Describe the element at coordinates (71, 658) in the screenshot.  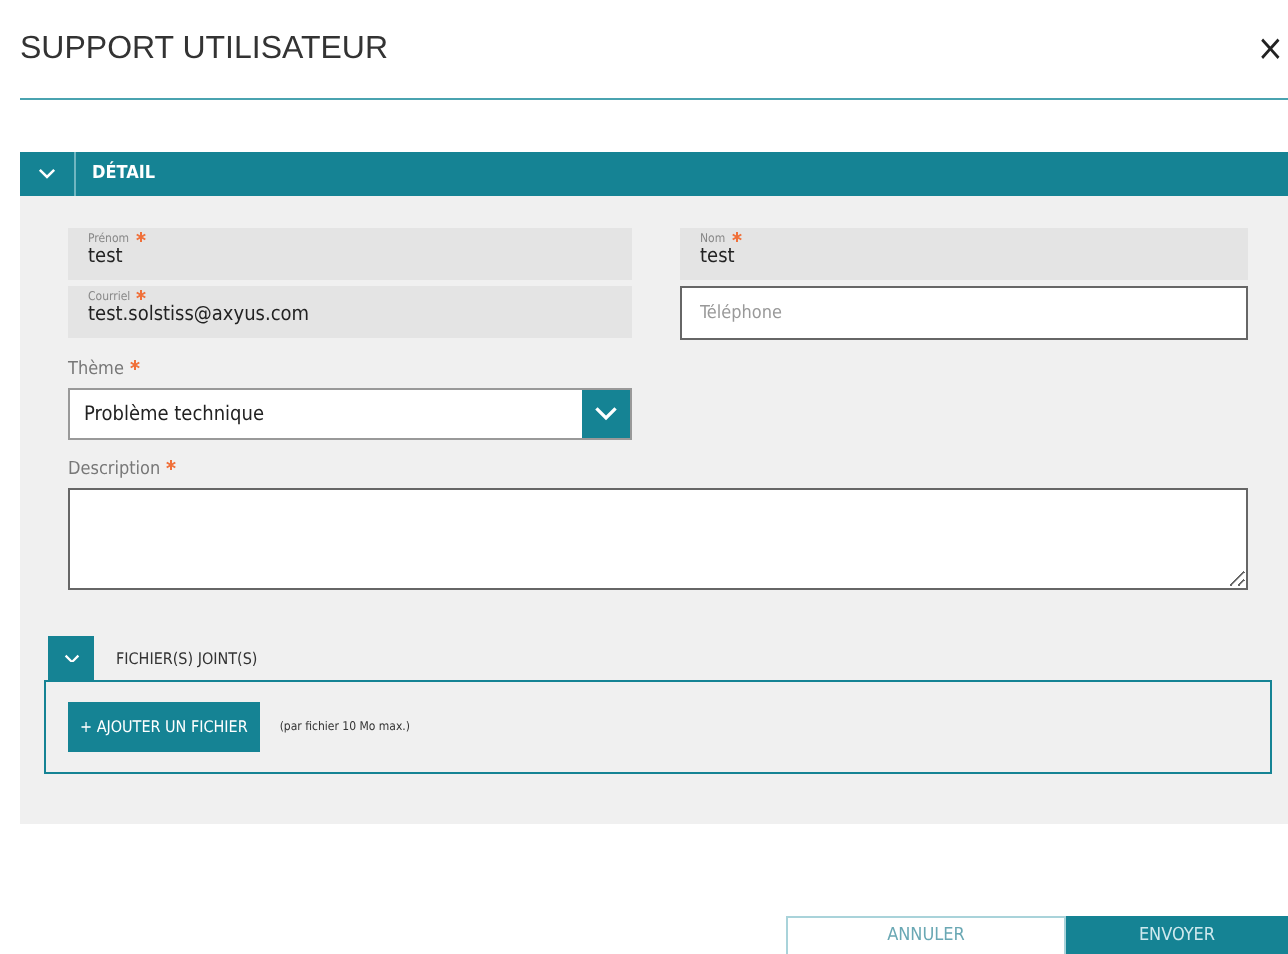
I see `collapse-toggle` at that location.